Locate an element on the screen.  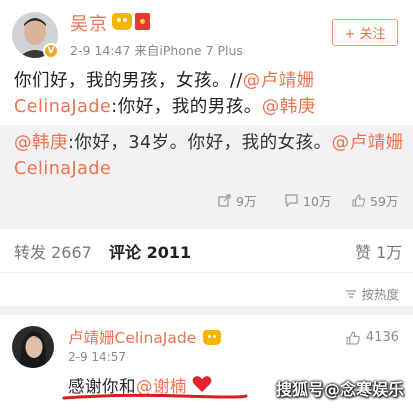
repost-share-stat: 9万 is located at coordinates (237, 200).